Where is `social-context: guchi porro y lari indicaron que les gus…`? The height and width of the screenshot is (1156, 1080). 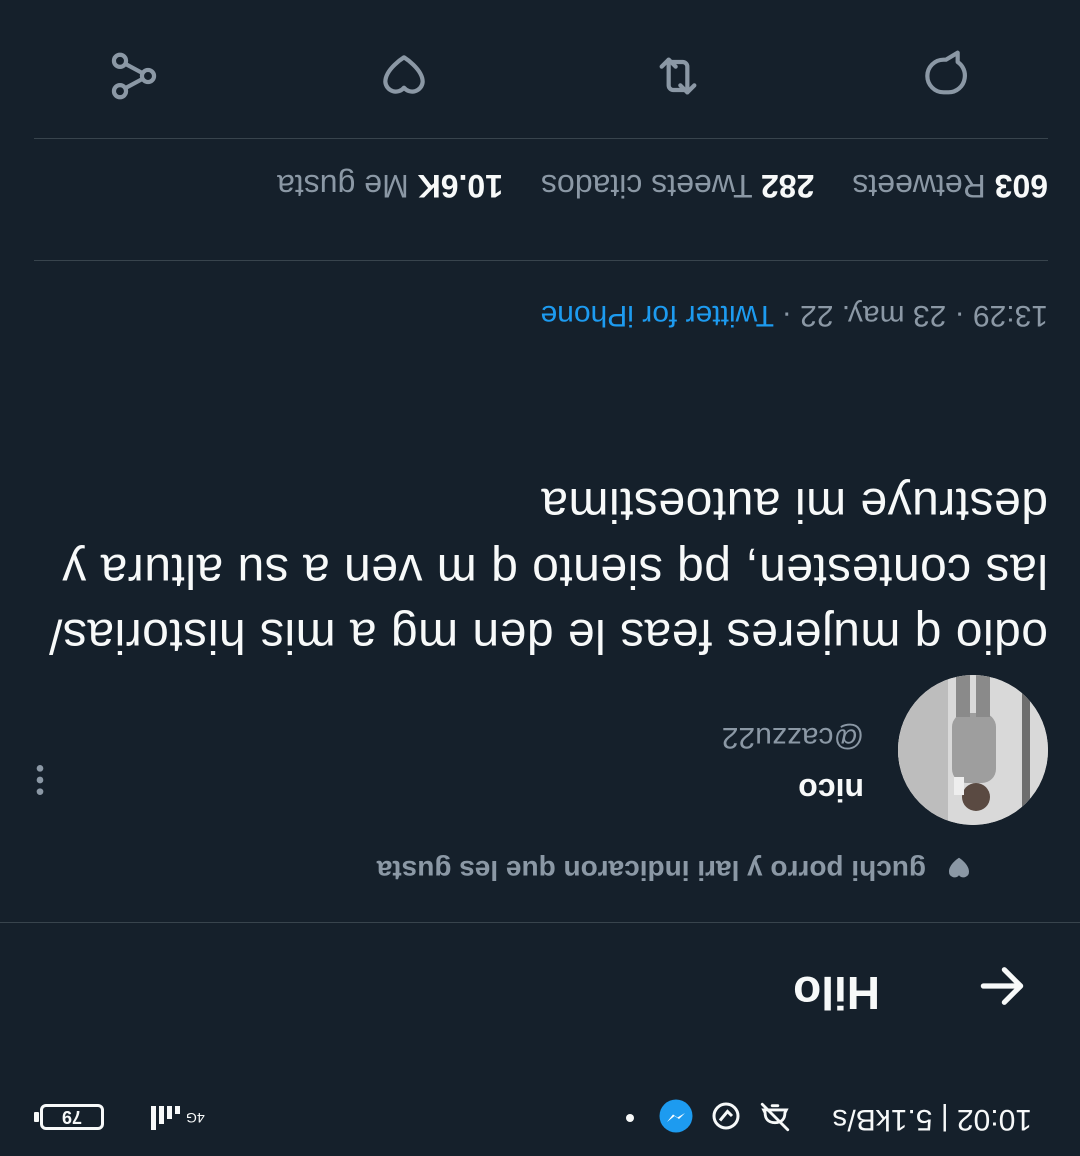
social-context: guchi porro y lari indicaron que les gus… is located at coordinates (651, 870).